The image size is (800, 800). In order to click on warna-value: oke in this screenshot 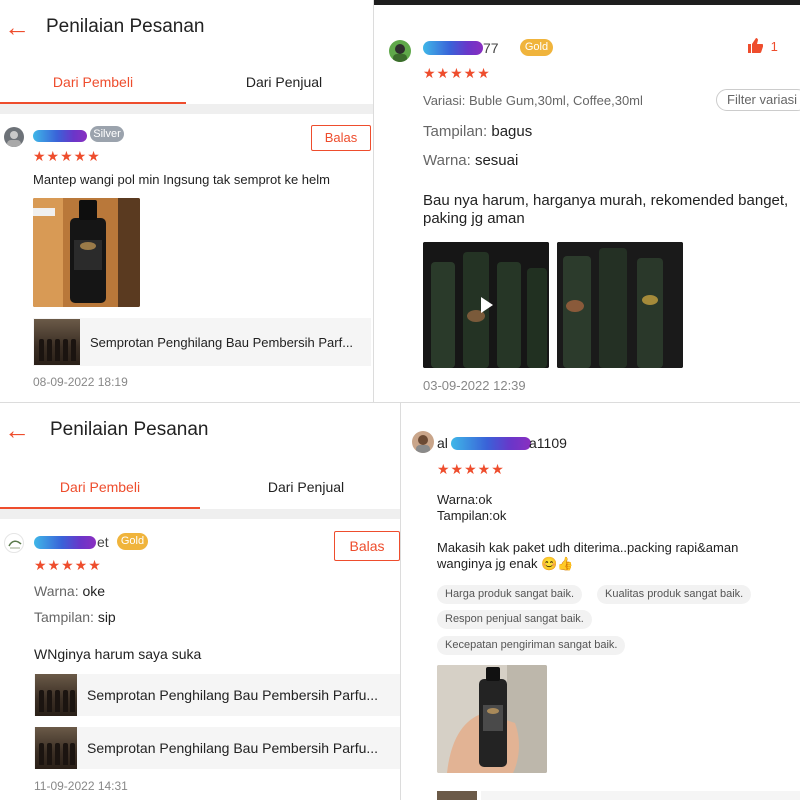, I will do `click(94, 591)`.